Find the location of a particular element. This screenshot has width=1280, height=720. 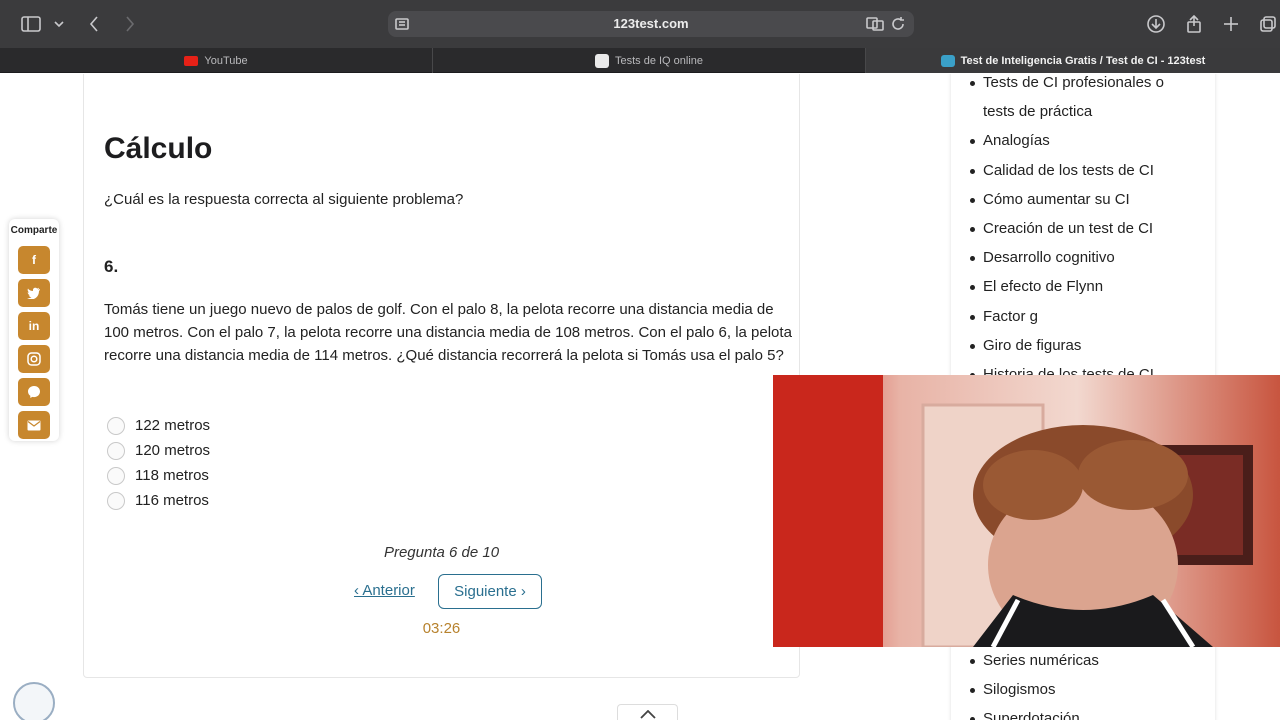

instagram-icon is located at coordinates (34, 359).